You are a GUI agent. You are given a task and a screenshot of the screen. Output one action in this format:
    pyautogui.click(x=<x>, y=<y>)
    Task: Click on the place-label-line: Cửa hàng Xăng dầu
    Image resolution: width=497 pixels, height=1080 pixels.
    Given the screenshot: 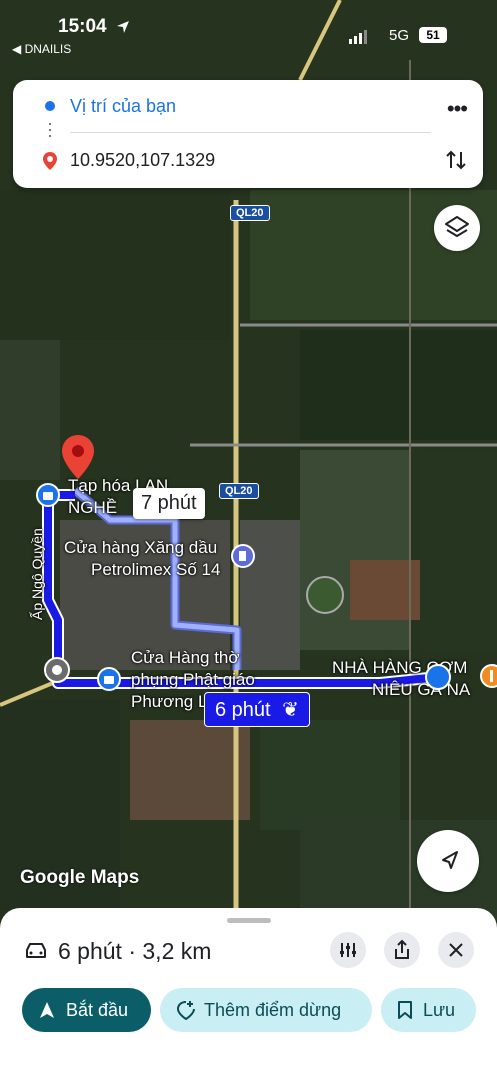 What is the action you would take?
    pyautogui.click(x=141, y=547)
    